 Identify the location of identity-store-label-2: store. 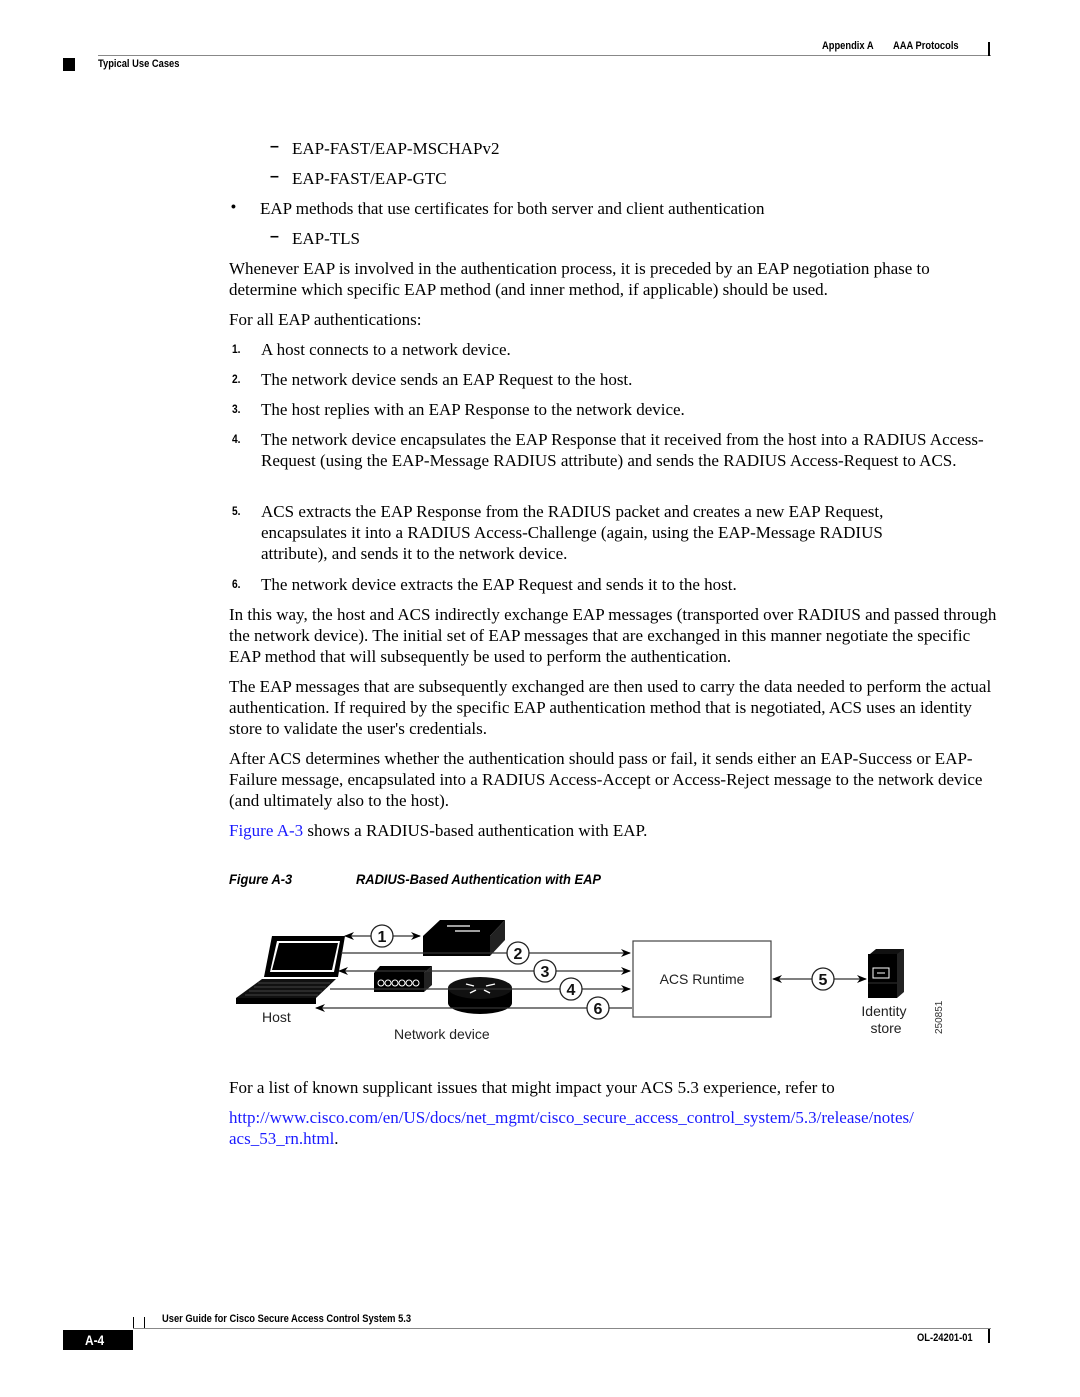
(885, 1028).